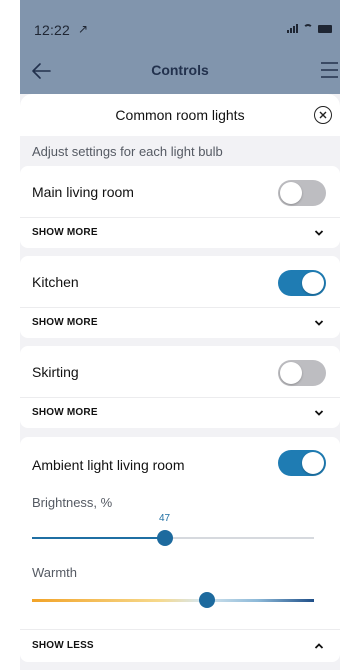 This screenshot has width=340, height=670. What do you see at coordinates (180, 282) in the screenshot?
I see `light-row: Kitchen` at bounding box center [180, 282].